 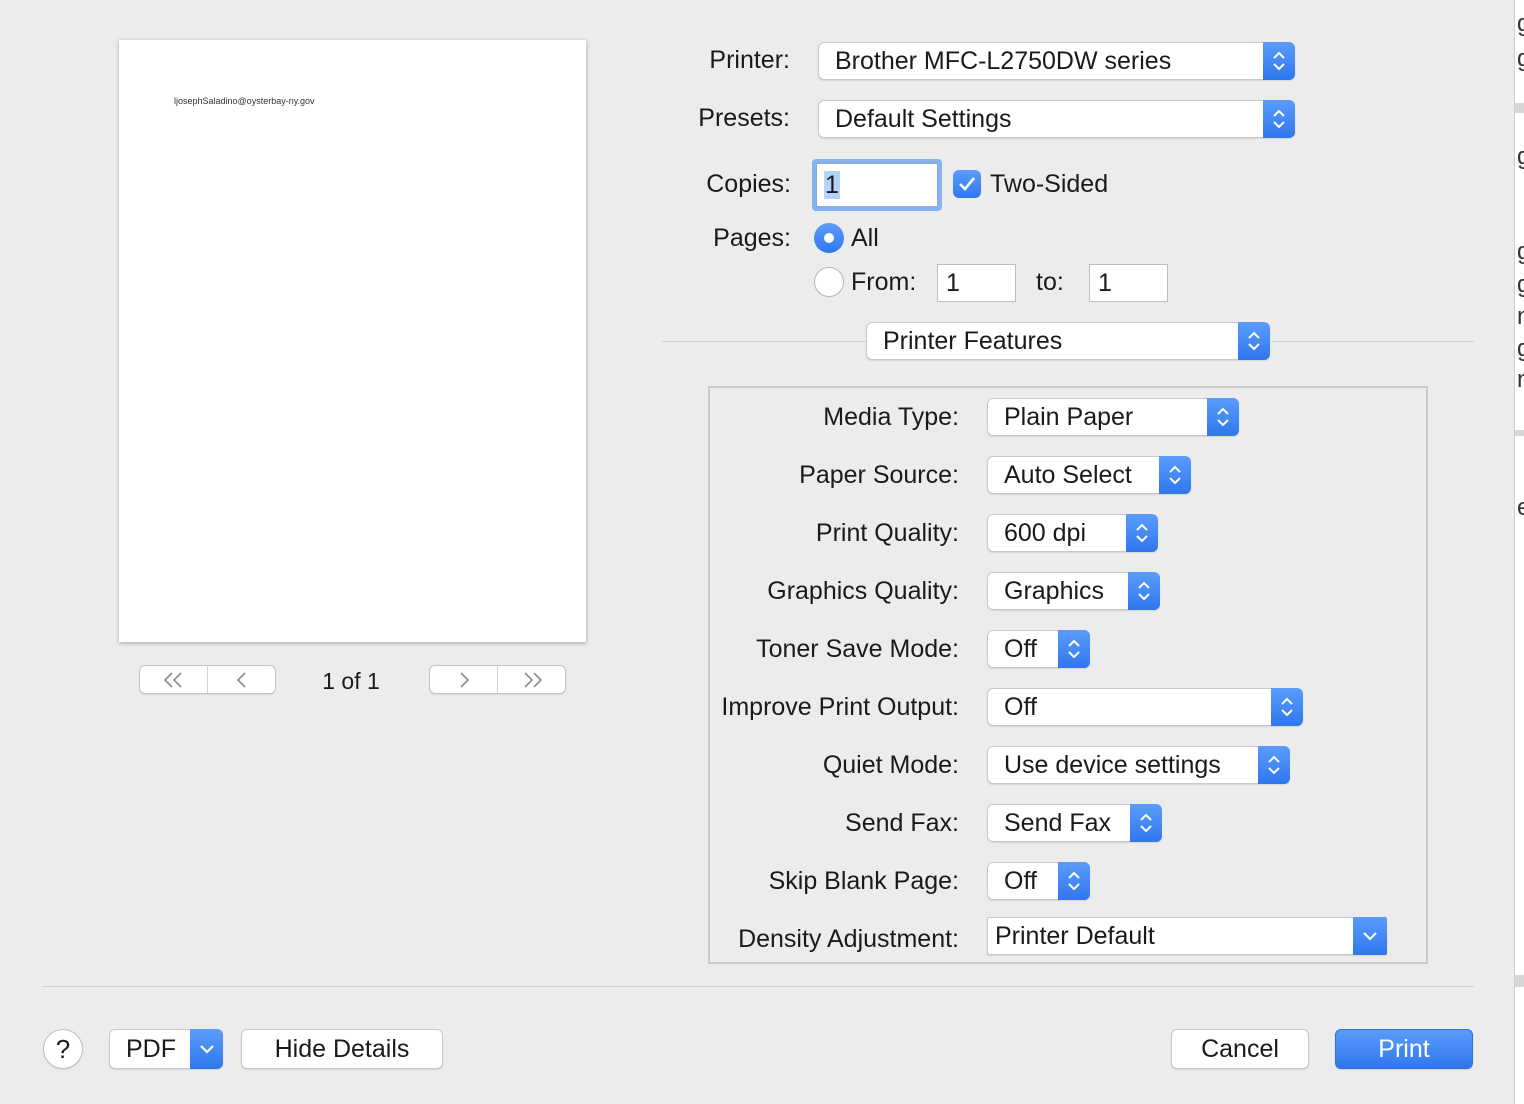 What do you see at coordinates (1020, 881) in the screenshot?
I see `skip-blank-value: Off` at bounding box center [1020, 881].